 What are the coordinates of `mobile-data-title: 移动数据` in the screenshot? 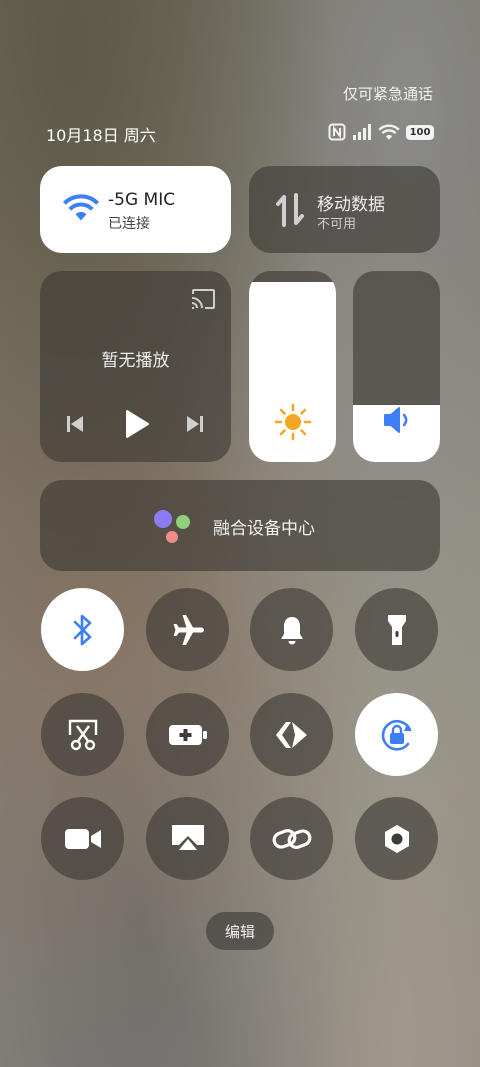 It's located at (351, 205).